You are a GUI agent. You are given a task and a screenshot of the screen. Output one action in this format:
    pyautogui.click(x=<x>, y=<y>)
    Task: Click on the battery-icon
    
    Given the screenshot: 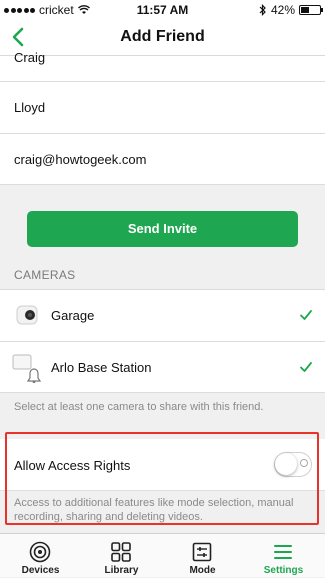 What is the action you would take?
    pyautogui.click(x=311, y=10)
    